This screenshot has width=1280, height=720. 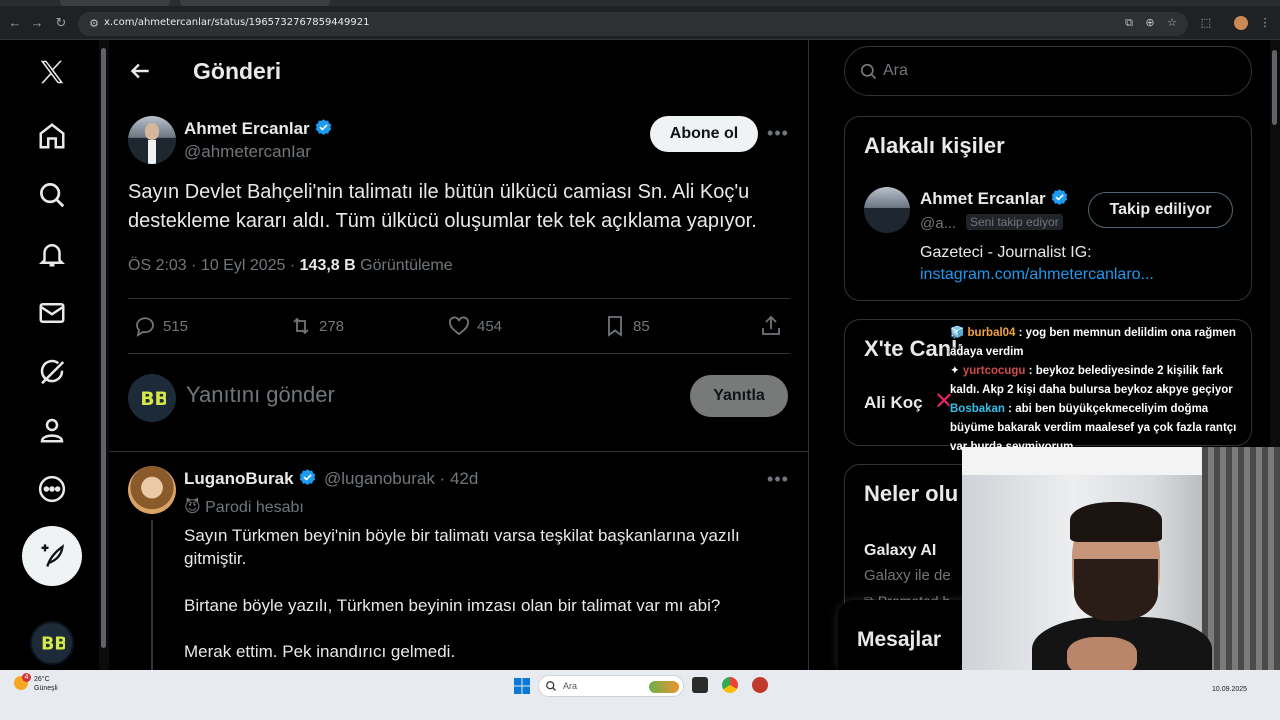 What do you see at coordinates (52, 430) in the screenshot?
I see `profile-icon` at bounding box center [52, 430].